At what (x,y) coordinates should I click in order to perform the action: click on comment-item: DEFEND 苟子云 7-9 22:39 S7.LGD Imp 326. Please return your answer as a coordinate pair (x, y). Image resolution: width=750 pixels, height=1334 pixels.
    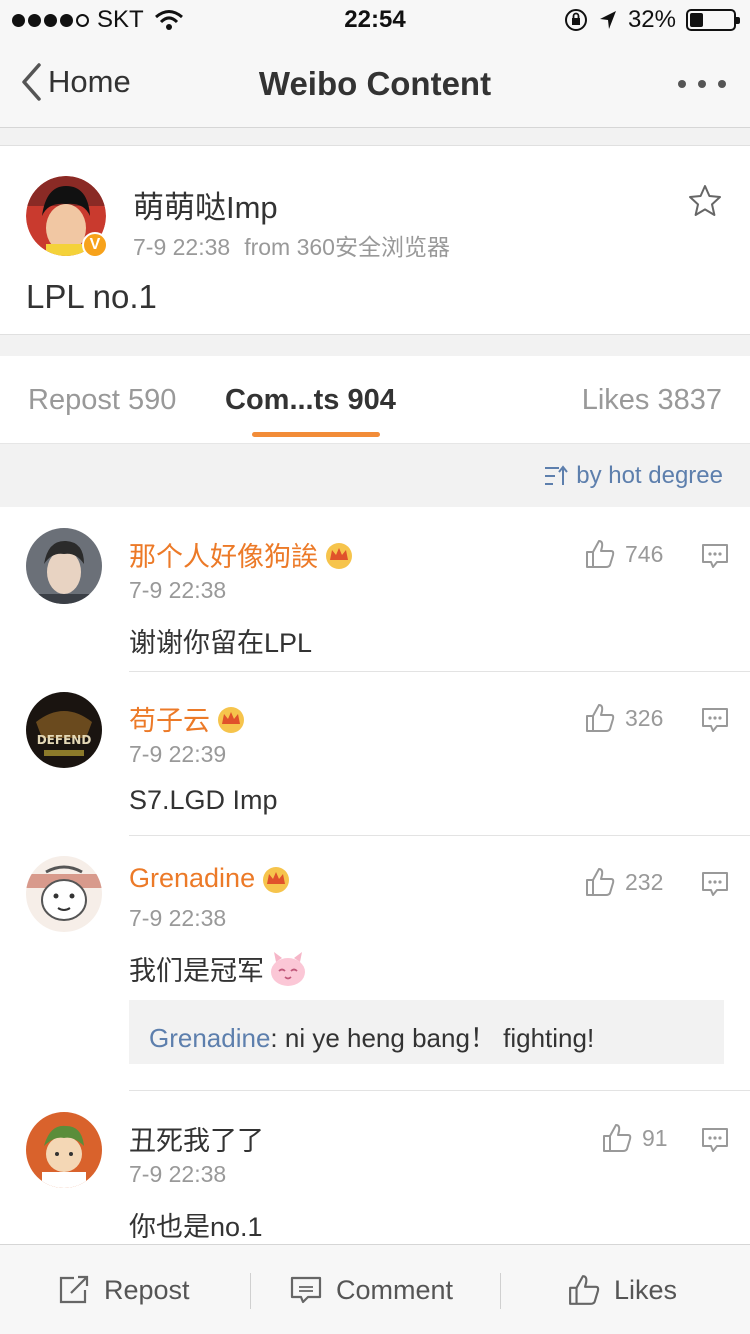
    Looking at the image, I should click on (375, 753).